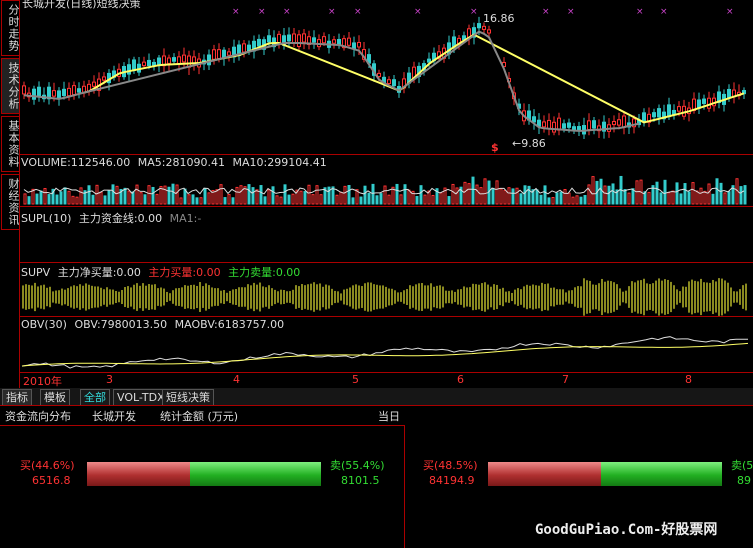  Describe the element at coordinates (141, 397) in the screenshot. I see `tab-vol-tdx: VOL-TDX` at that location.